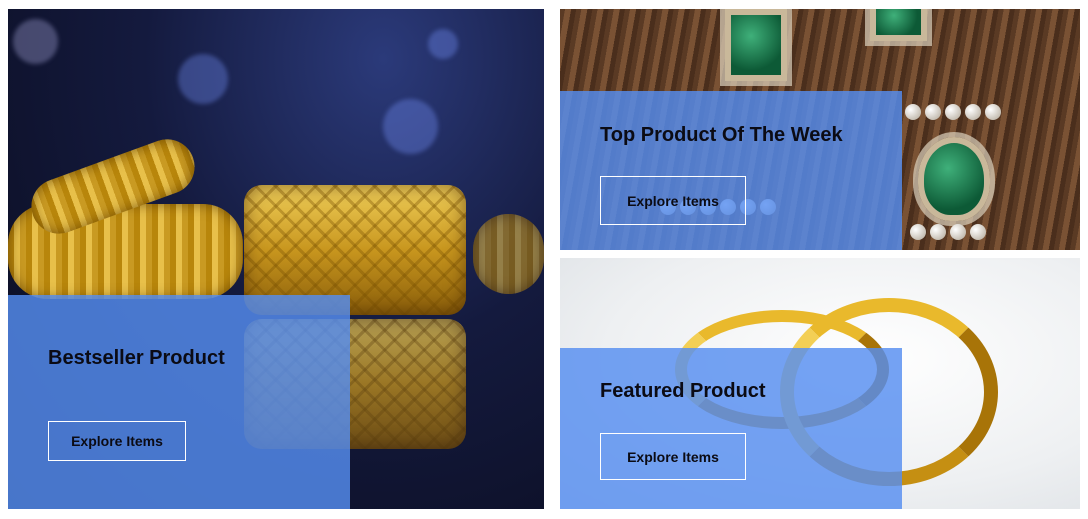 The image size is (1088, 519). What do you see at coordinates (136, 358) in the screenshot?
I see `banner-title: Bestseller Product` at bounding box center [136, 358].